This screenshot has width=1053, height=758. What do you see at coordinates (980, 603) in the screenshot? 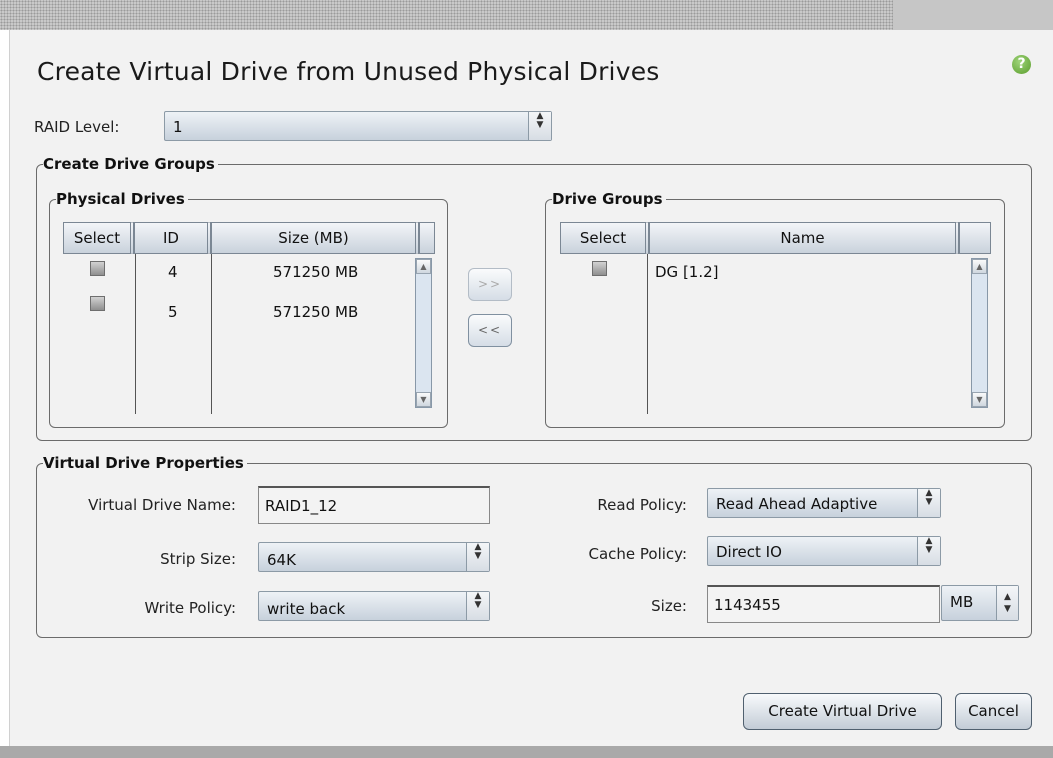
I see `size-unit-select: MB ▲ ▼` at bounding box center [980, 603].